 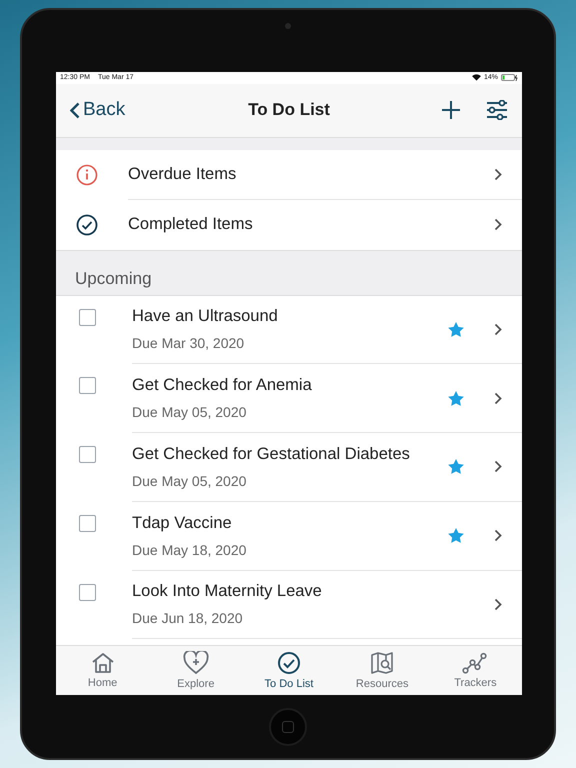 What do you see at coordinates (475, 663) in the screenshot?
I see `line-chart-icon` at bounding box center [475, 663].